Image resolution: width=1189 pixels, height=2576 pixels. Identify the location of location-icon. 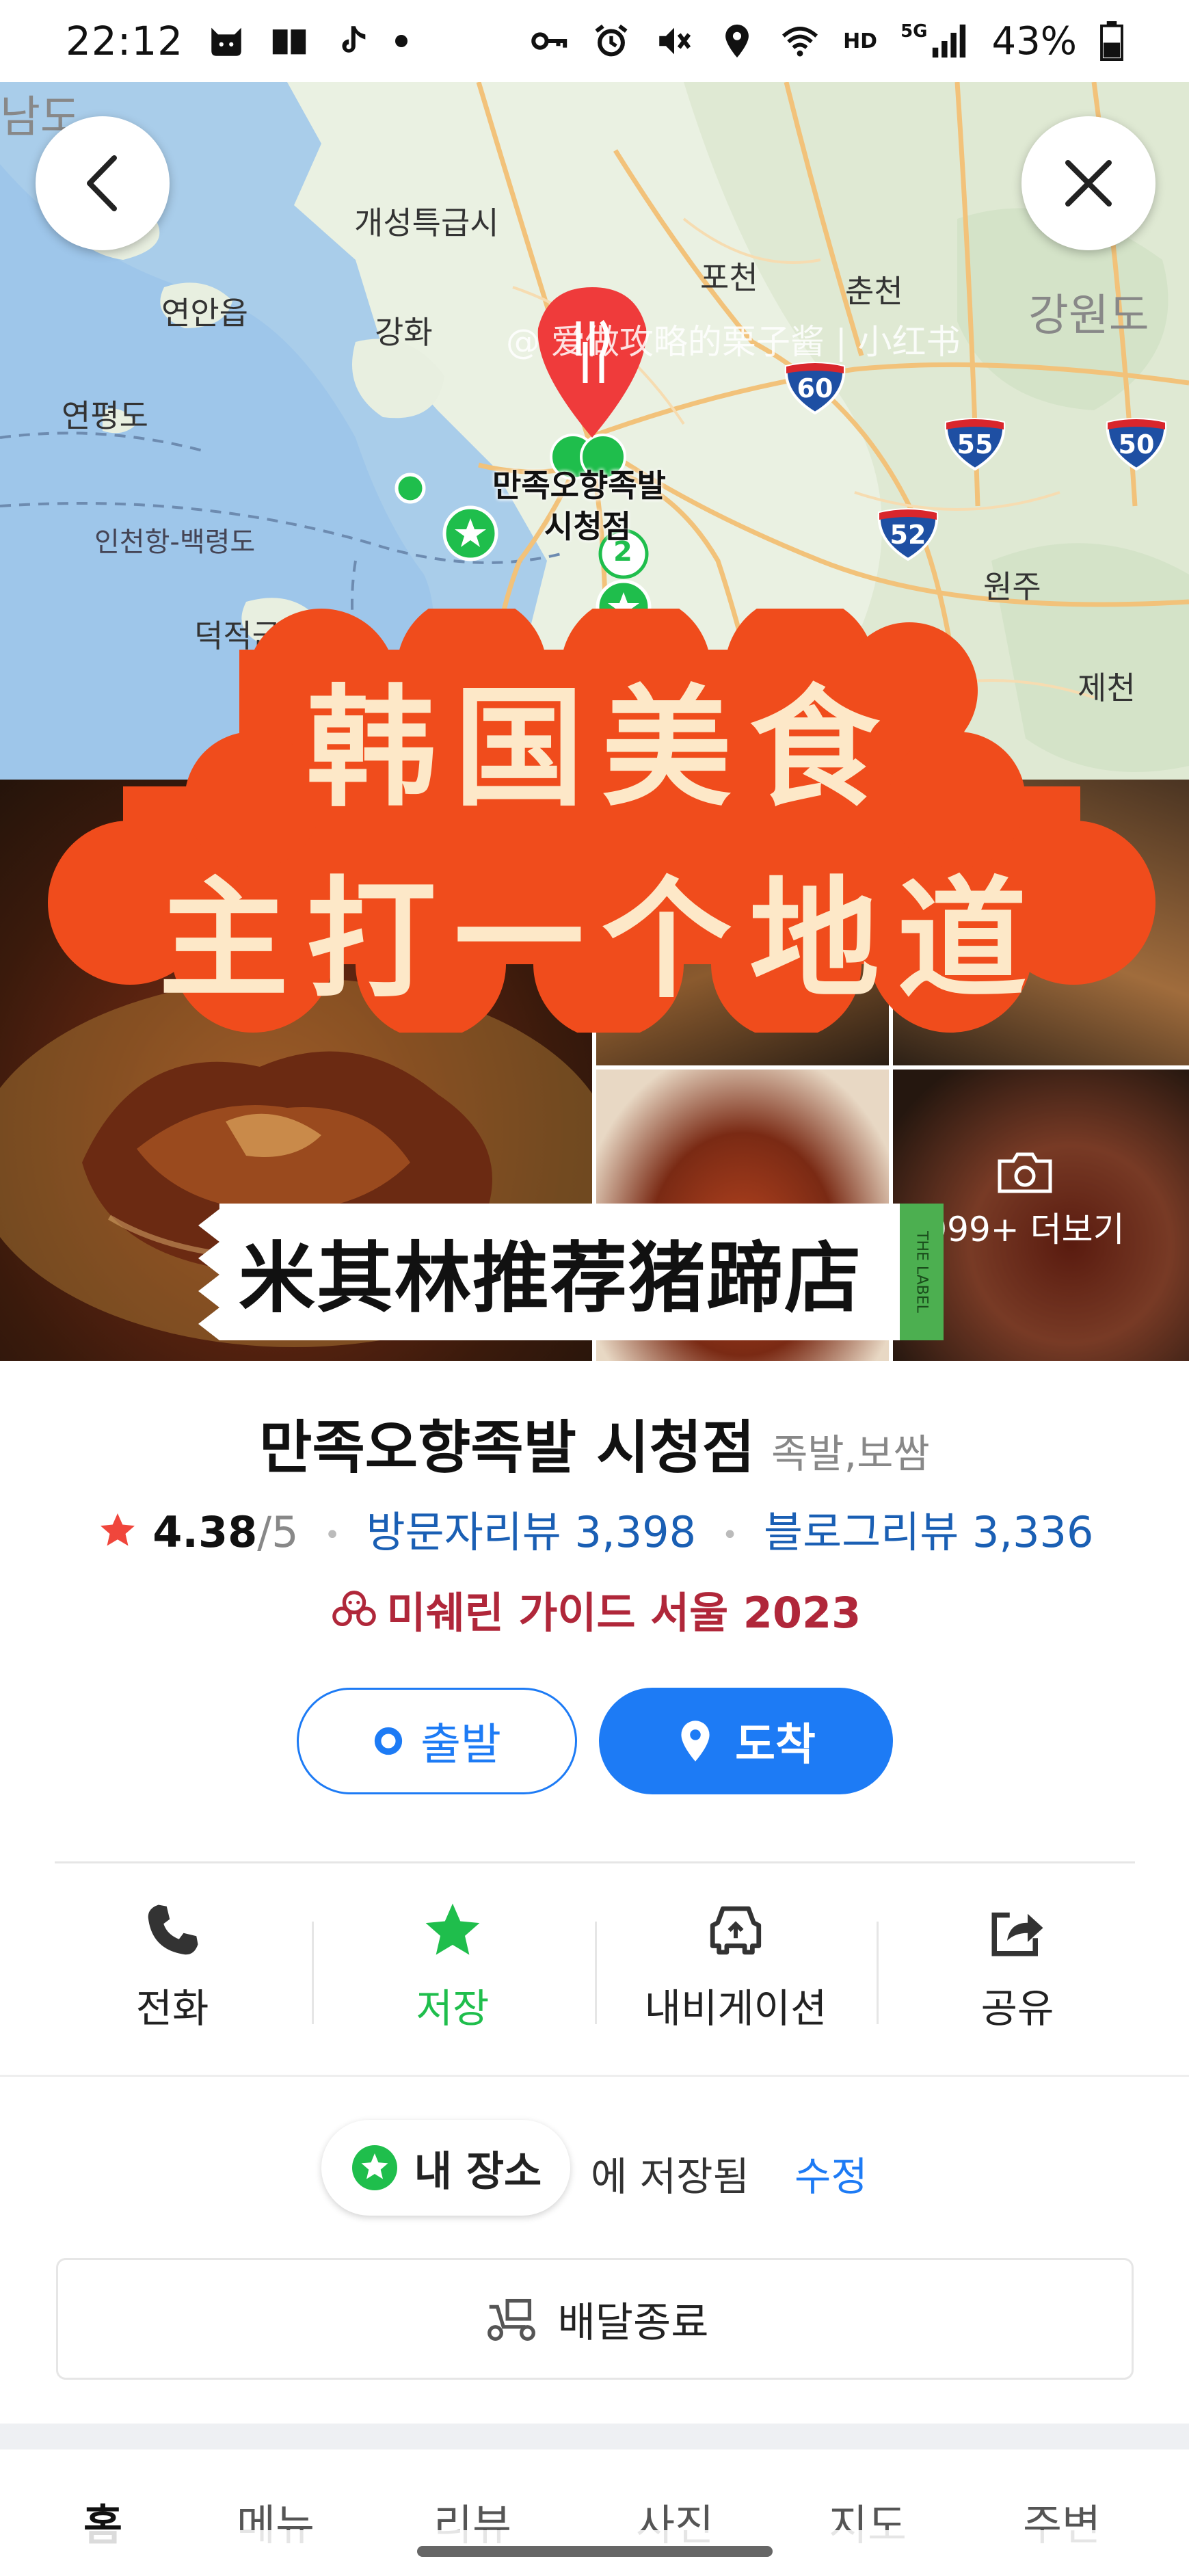
(737, 41).